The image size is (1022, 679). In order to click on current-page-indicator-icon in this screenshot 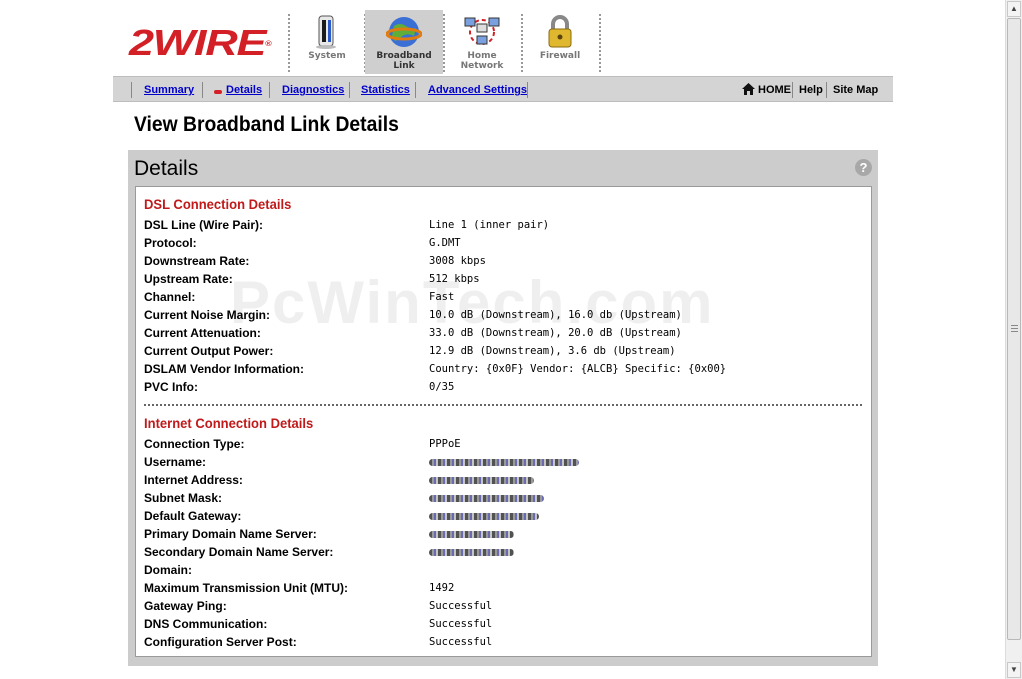, I will do `click(219, 92)`.